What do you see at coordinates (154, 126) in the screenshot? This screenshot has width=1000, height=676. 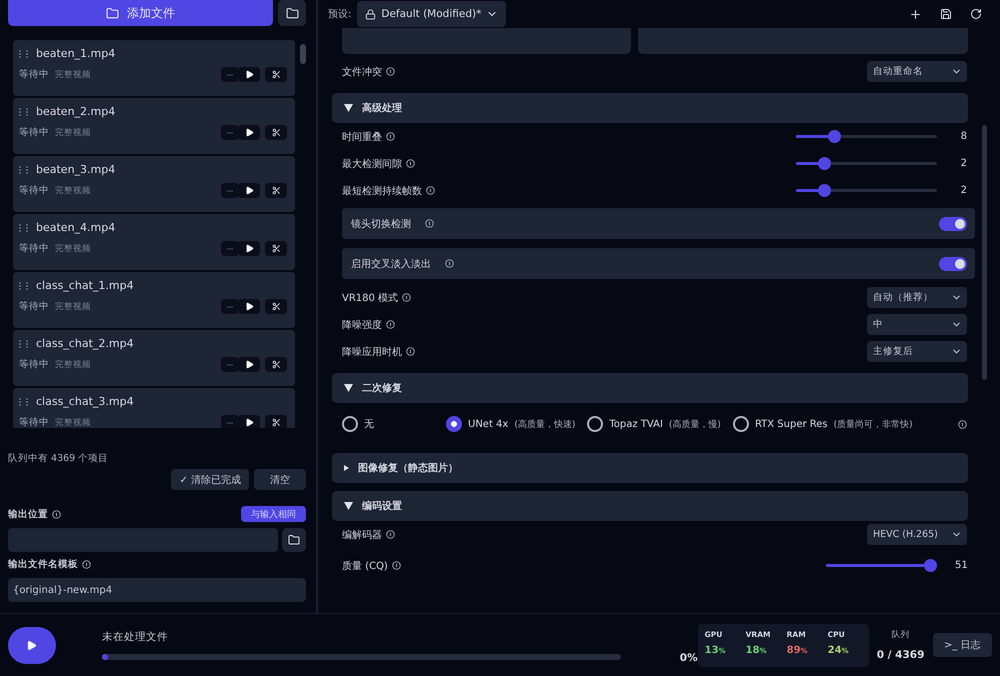 I see `queue-item: beaten_2.mp4 等待中 完整视频` at bounding box center [154, 126].